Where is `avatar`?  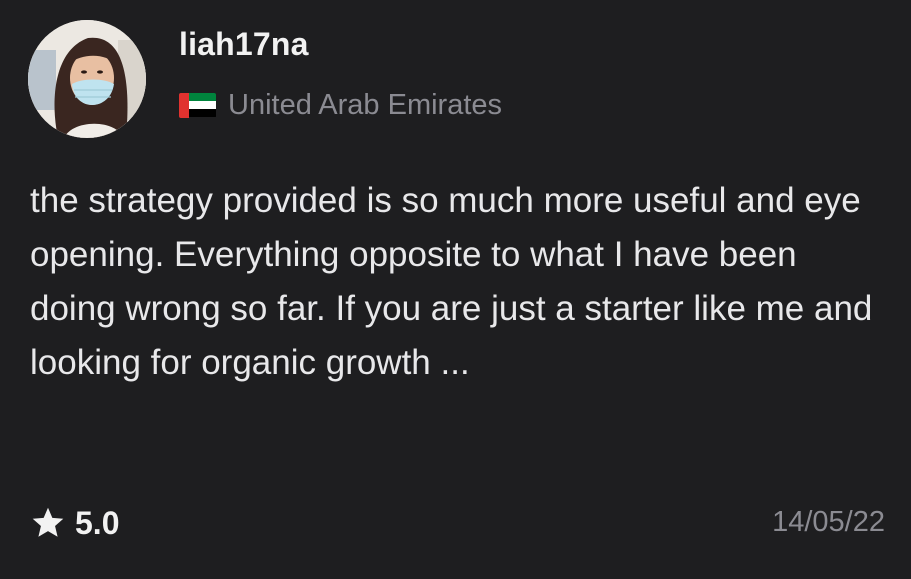
avatar is located at coordinates (87, 79).